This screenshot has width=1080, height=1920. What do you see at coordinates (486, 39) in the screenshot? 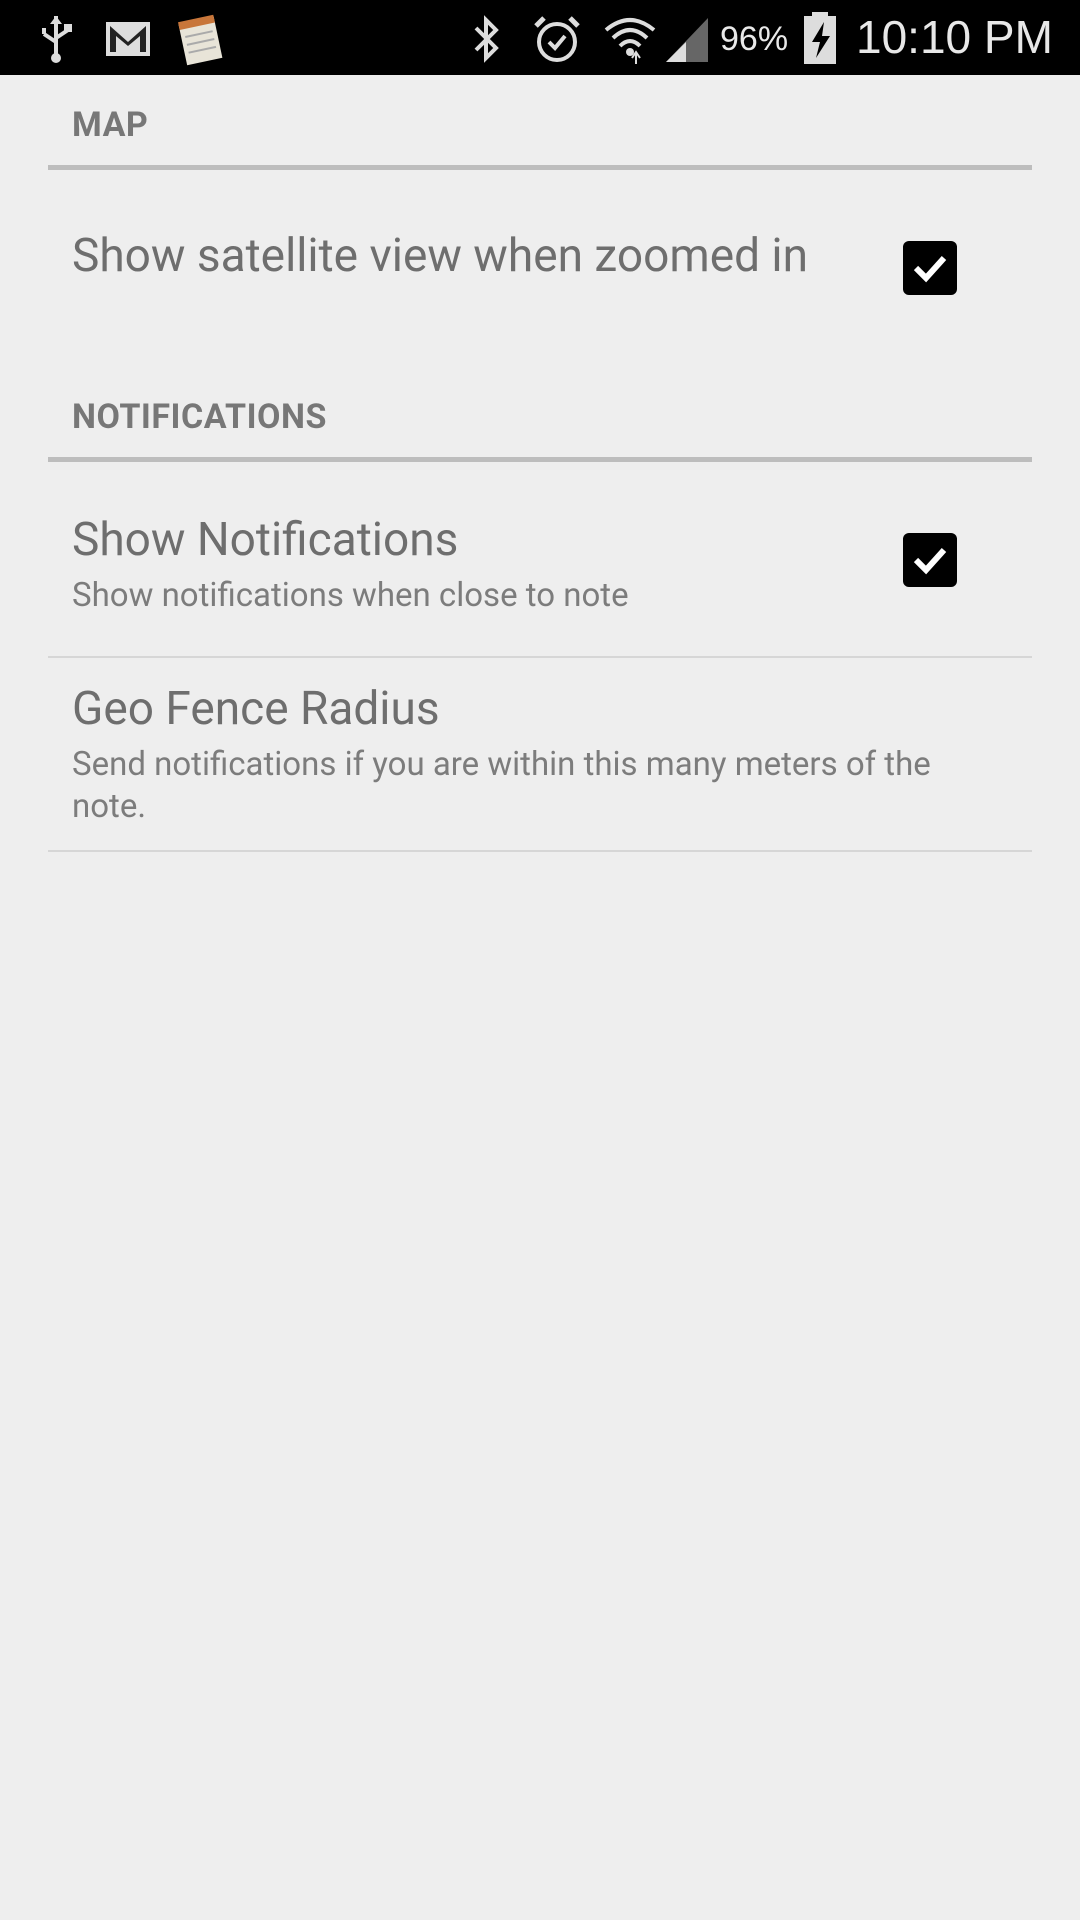
I see `bluetooth-icon` at bounding box center [486, 39].